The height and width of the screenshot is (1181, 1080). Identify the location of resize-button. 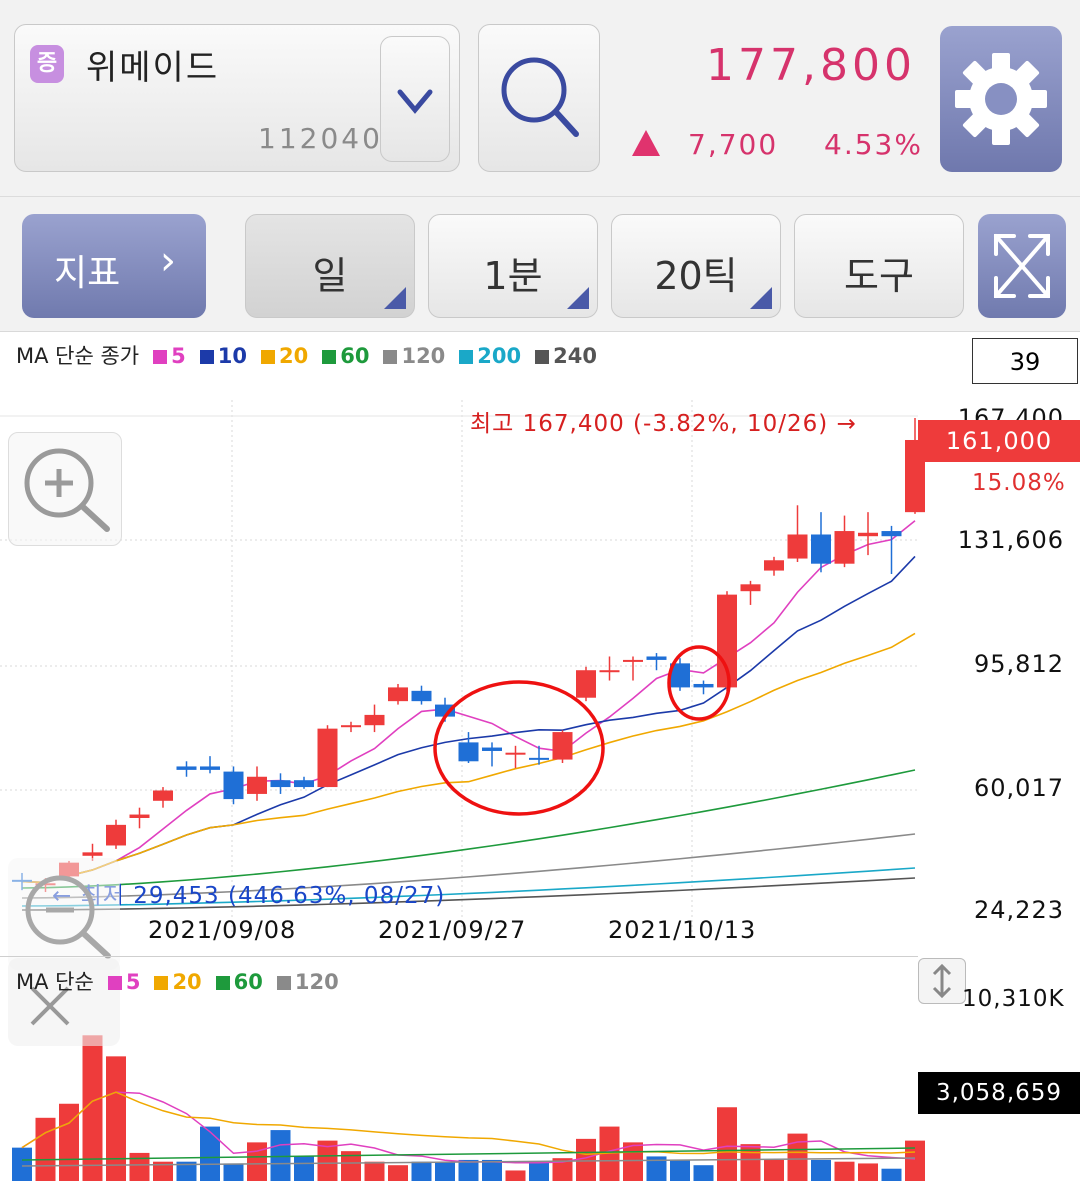
(942, 981).